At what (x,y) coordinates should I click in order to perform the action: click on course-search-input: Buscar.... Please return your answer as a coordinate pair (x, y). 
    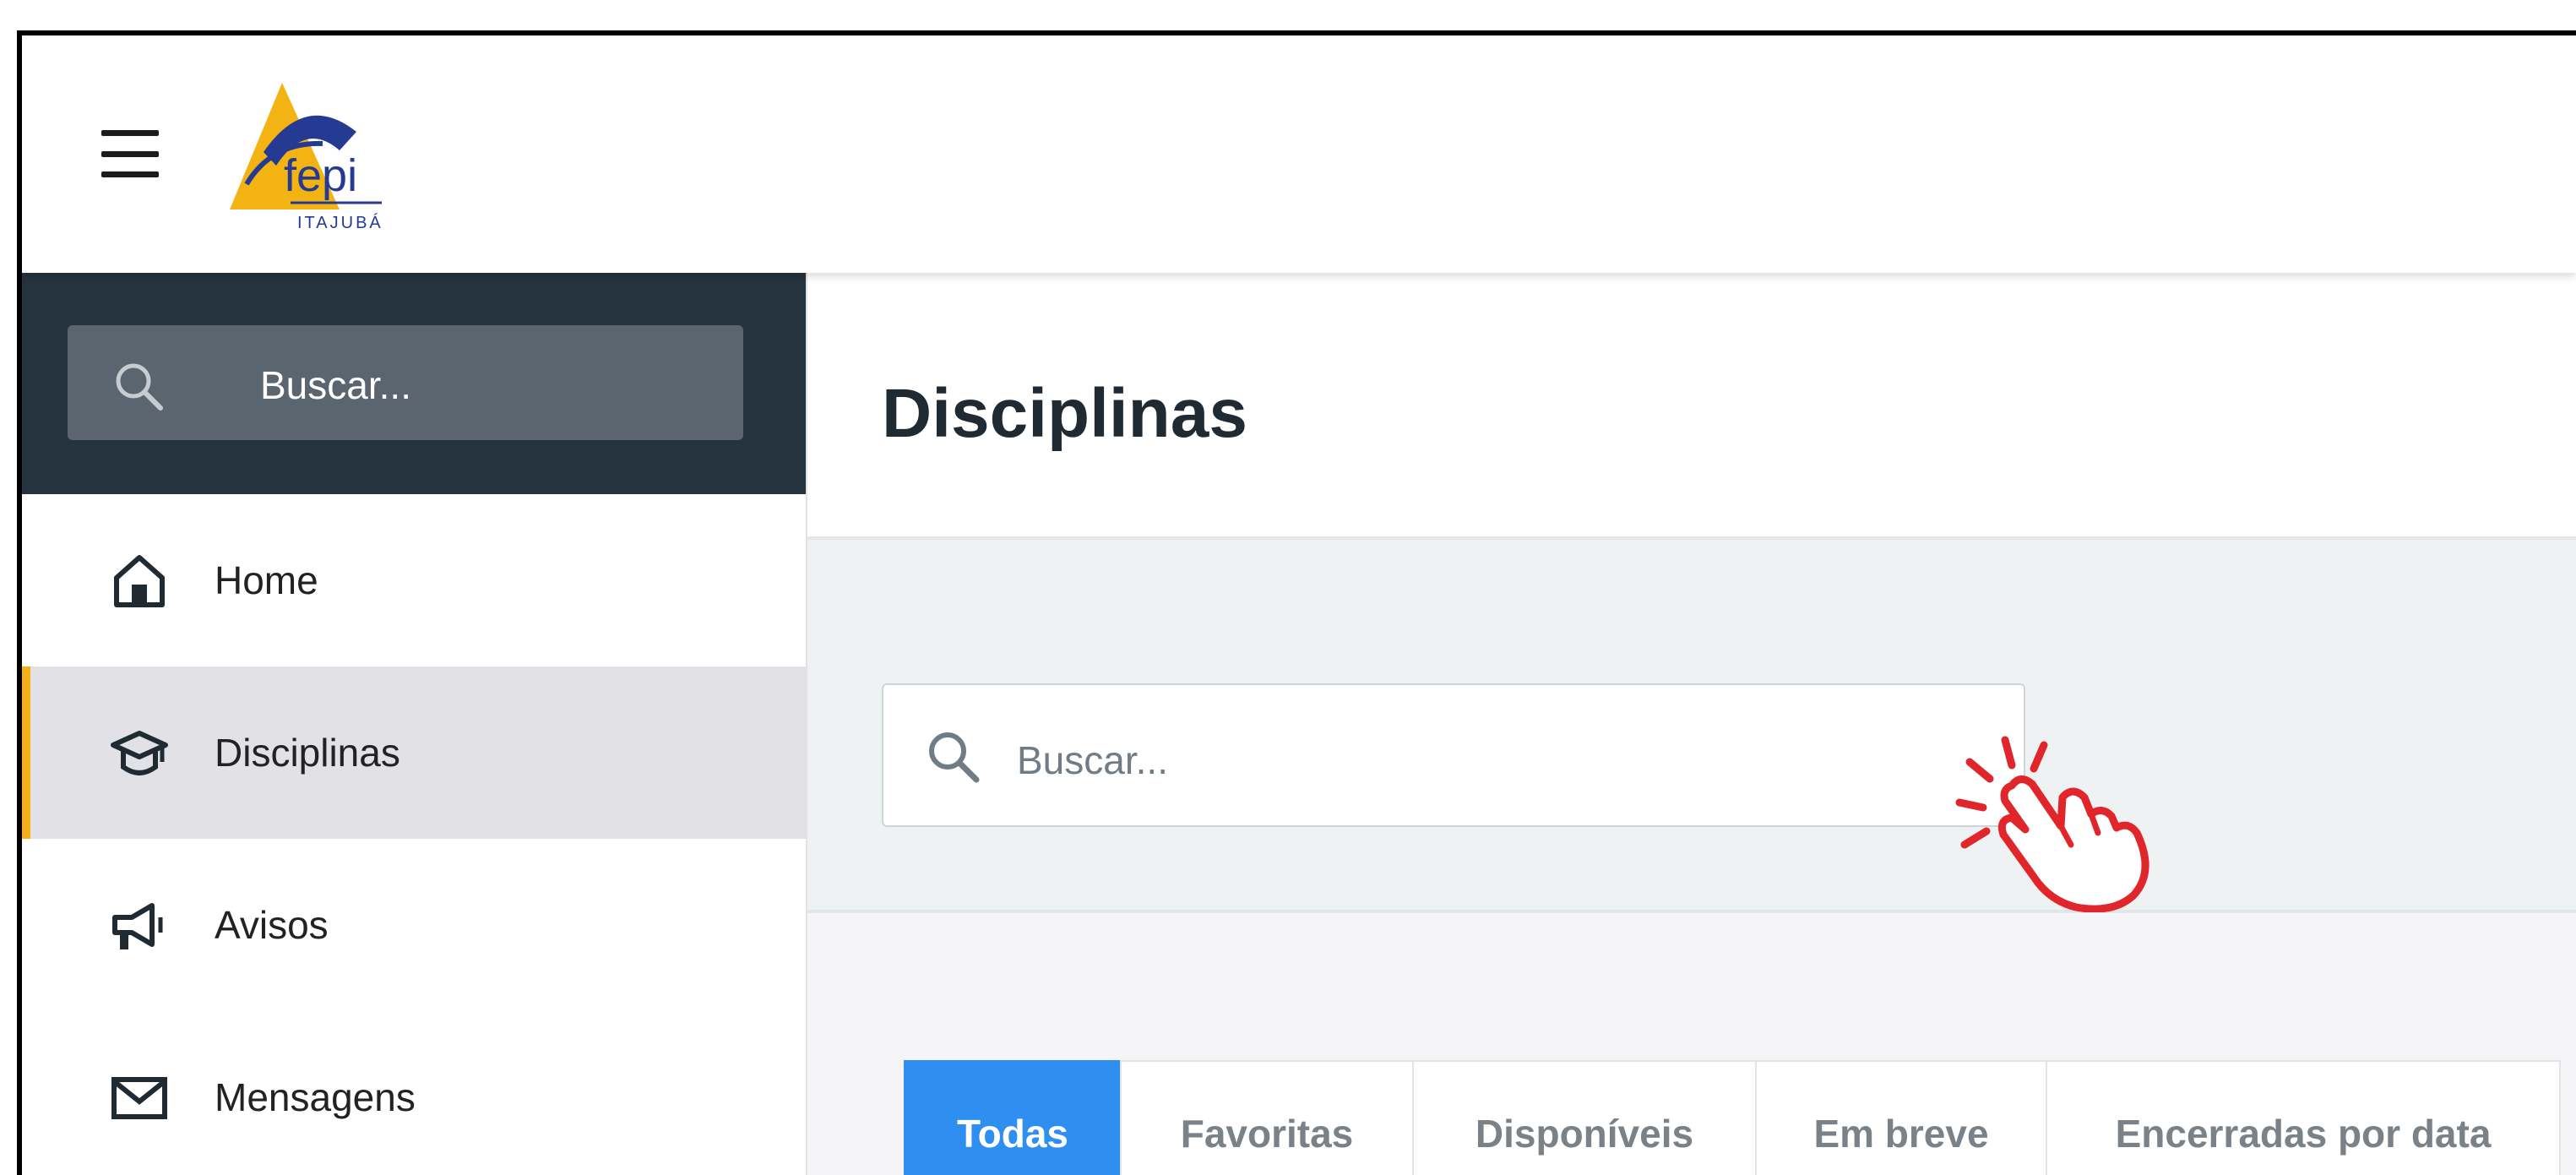
    Looking at the image, I should click on (1453, 755).